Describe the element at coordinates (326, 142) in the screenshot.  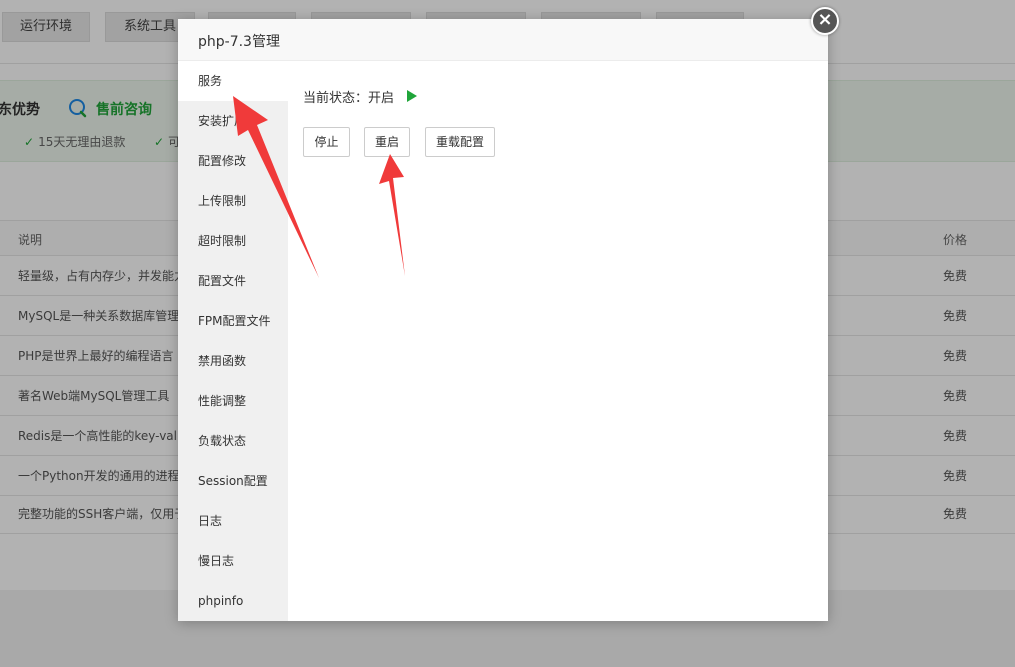
I see `stop-button: 停止` at that location.